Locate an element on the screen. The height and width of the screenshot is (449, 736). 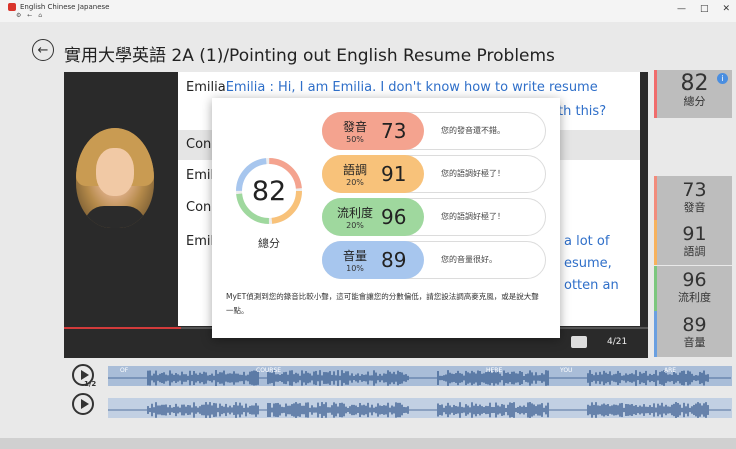
metric-name: 音量 is located at coordinates (354, 256).